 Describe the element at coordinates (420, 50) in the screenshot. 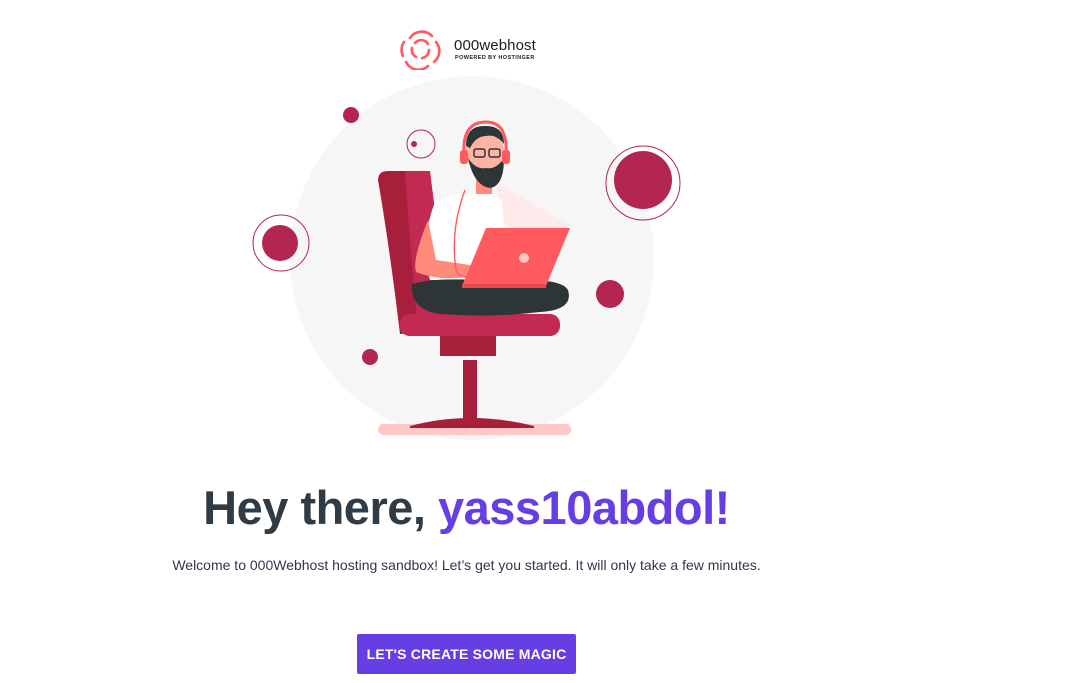

I see `swirl-logo-icon` at that location.